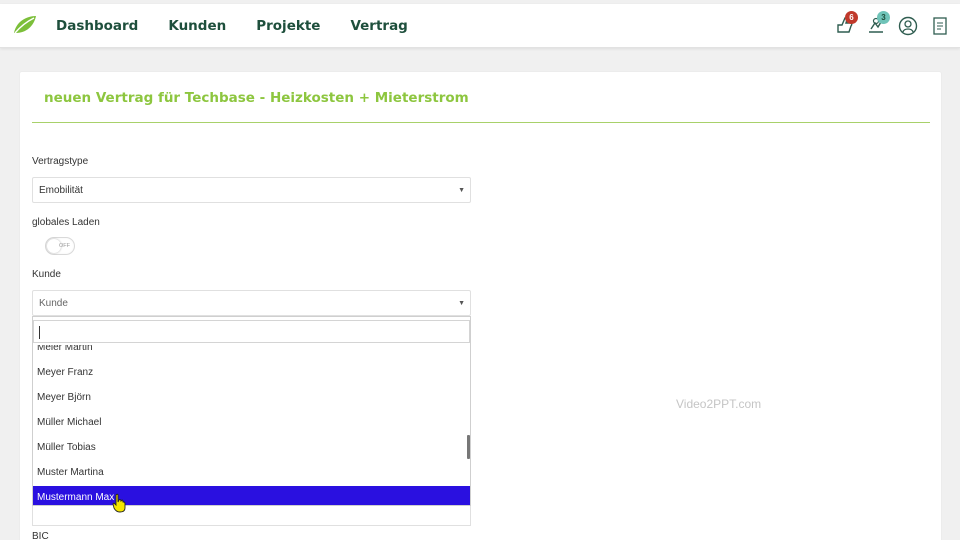 The image size is (960, 540). What do you see at coordinates (53, 303) in the screenshot?
I see `kunde-placeholder: Kunde` at bounding box center [53, 303].